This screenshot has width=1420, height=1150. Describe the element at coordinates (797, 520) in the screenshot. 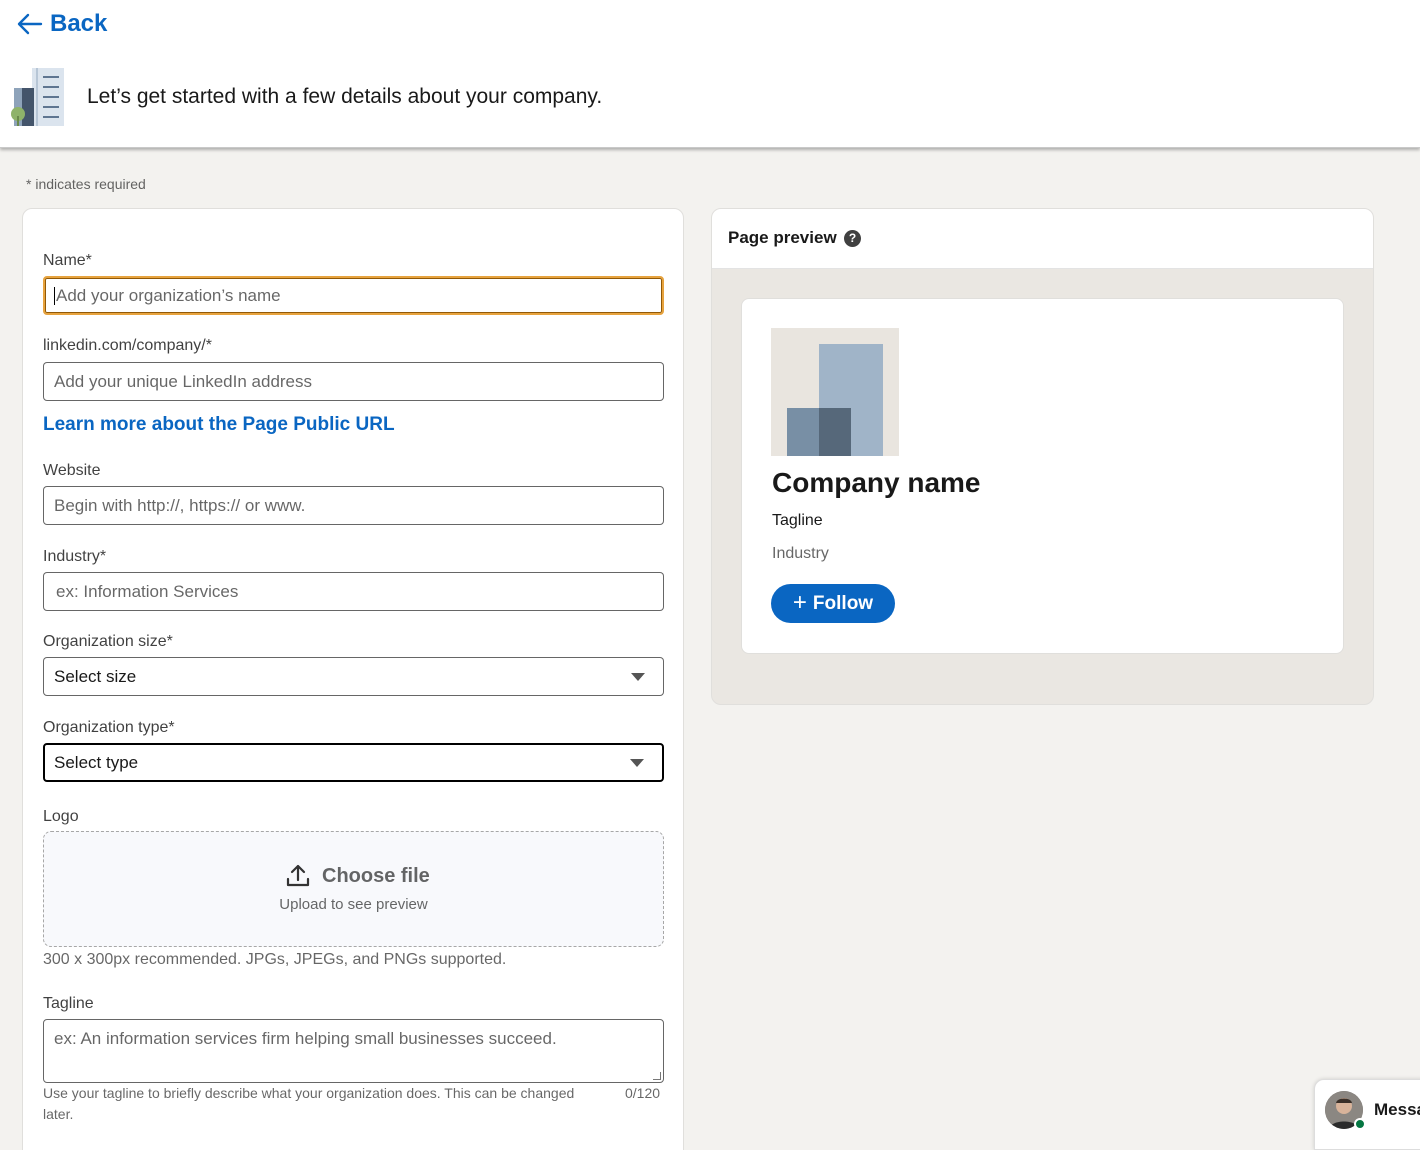

I see `company-tagline: Tagline` at that location.